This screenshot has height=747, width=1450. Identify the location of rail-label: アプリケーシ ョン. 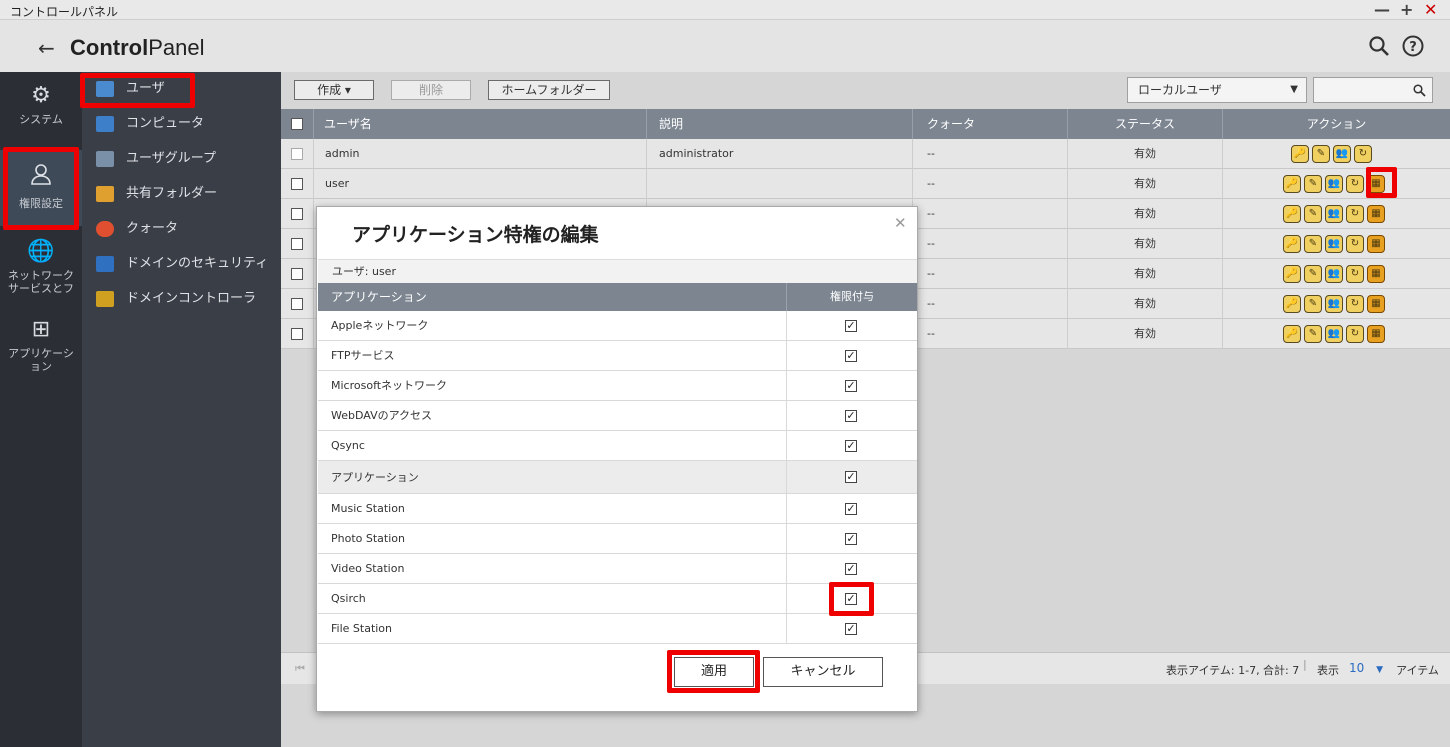
(41, 360).